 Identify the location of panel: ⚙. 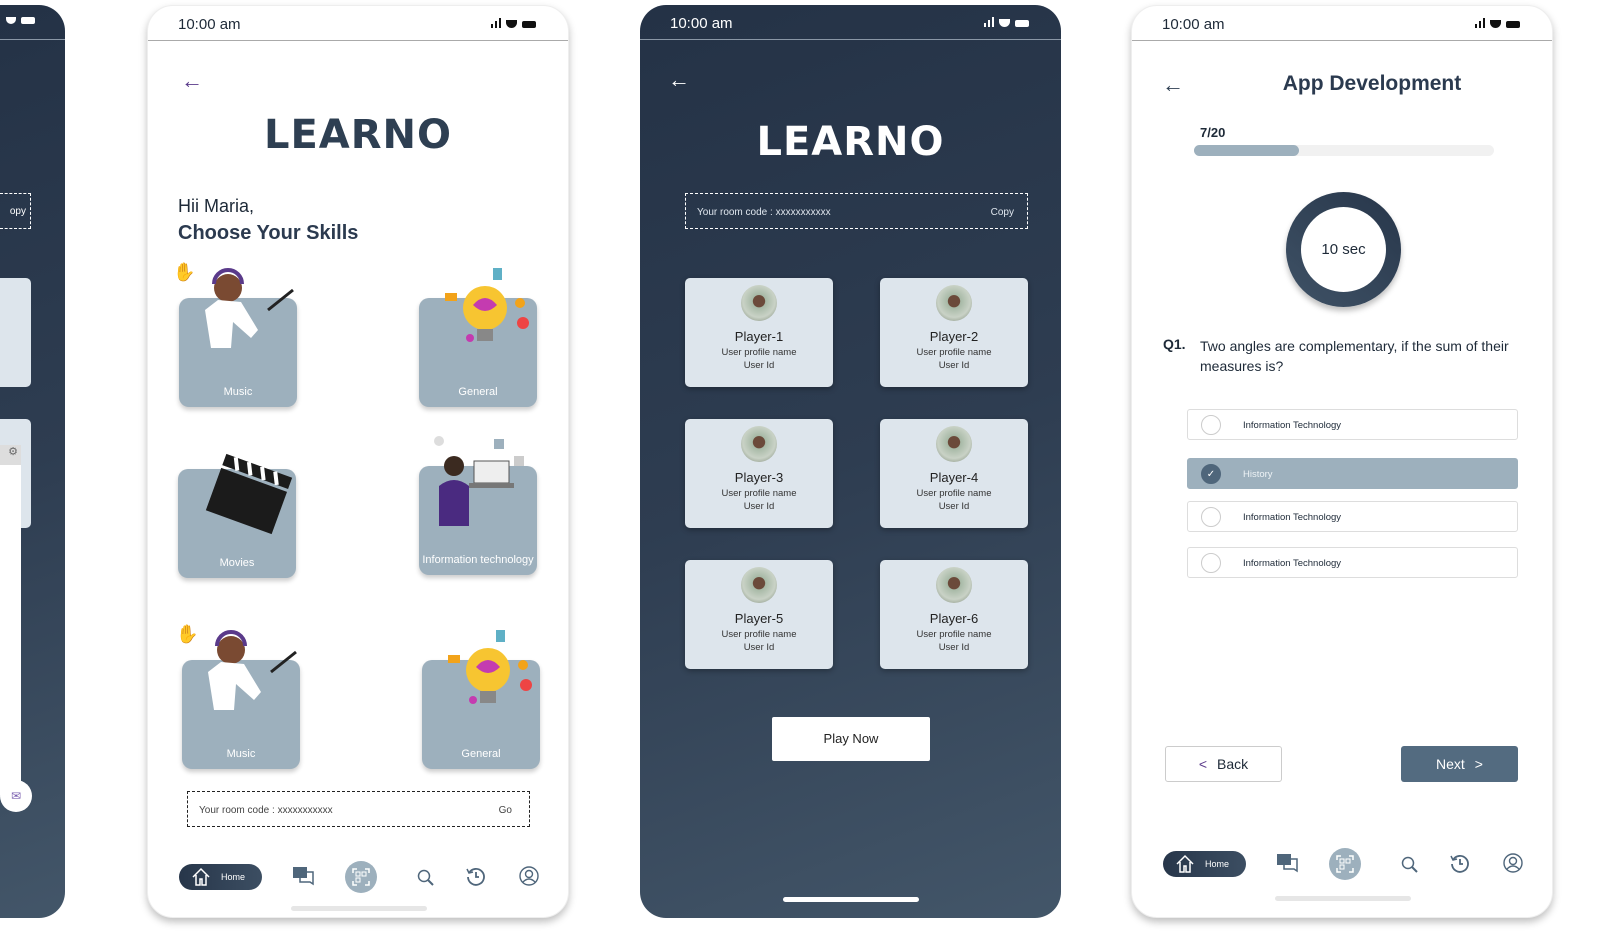
(10, 620).